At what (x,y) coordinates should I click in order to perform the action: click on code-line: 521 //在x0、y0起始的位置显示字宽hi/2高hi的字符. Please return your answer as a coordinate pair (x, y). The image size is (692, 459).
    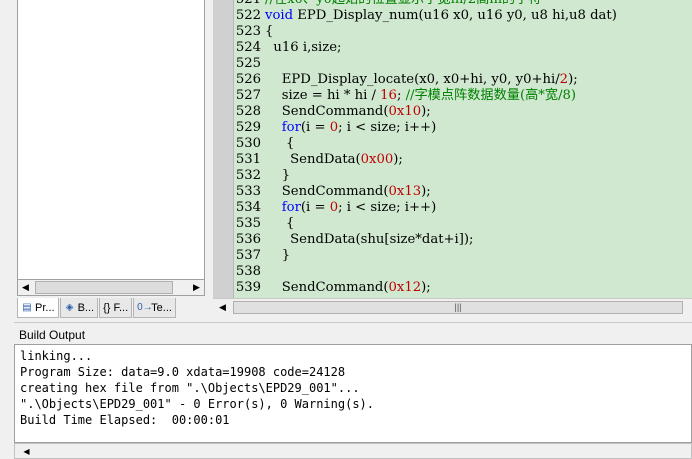
    Looking at the image, I should click on (426, 4).